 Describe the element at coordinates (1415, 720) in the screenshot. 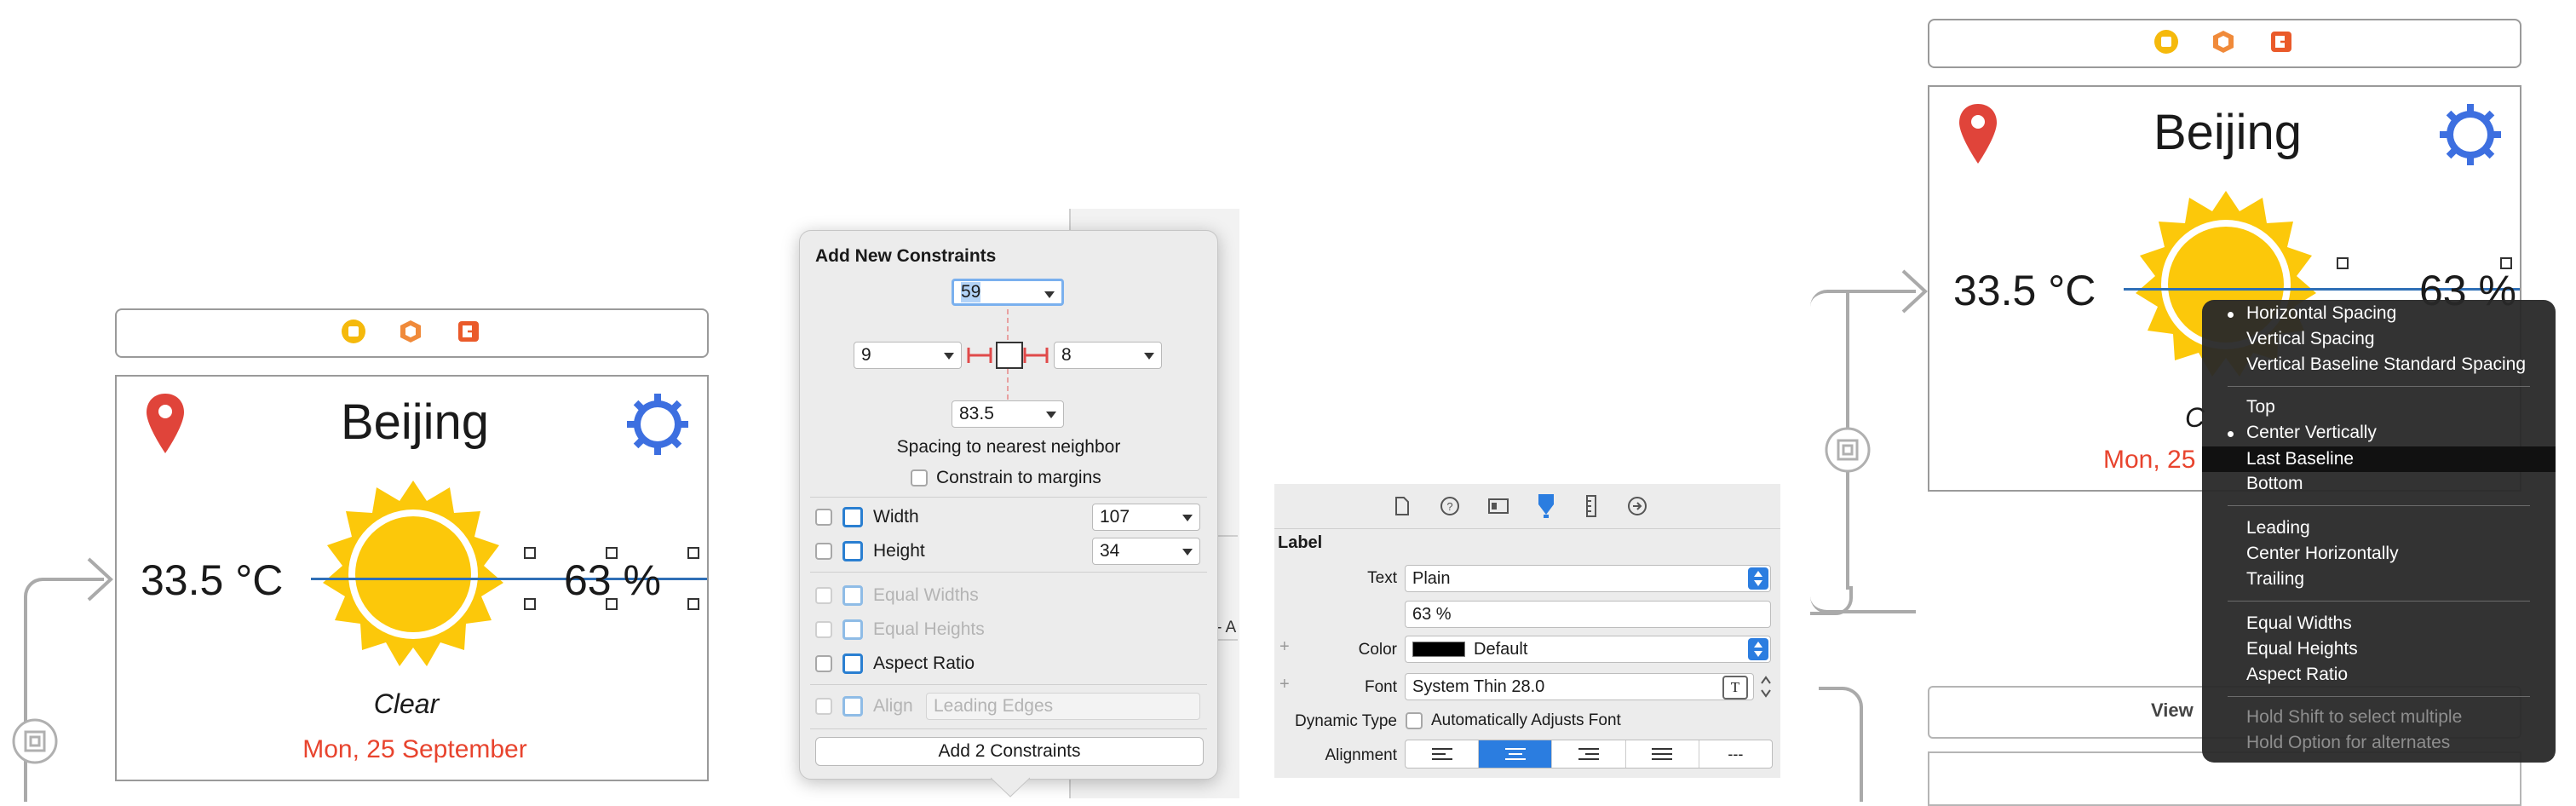

I see `dynamic-type-checkbox` at that location.